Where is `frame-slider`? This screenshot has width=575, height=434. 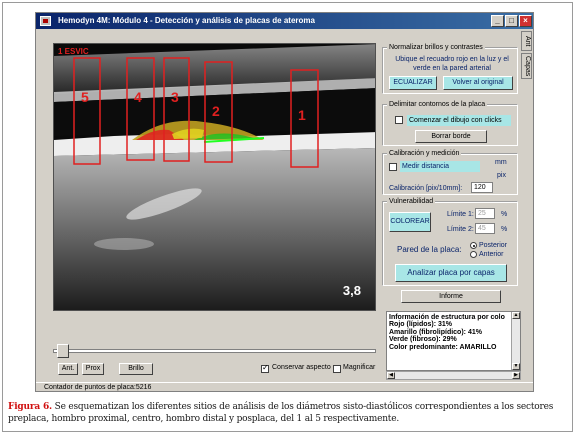
frame-slider is located at coordinates (214, 351).